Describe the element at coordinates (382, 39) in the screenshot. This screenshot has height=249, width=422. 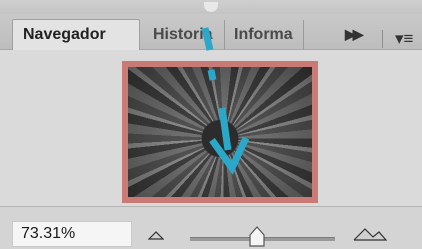
I see `tab-bar-divider` at that location.